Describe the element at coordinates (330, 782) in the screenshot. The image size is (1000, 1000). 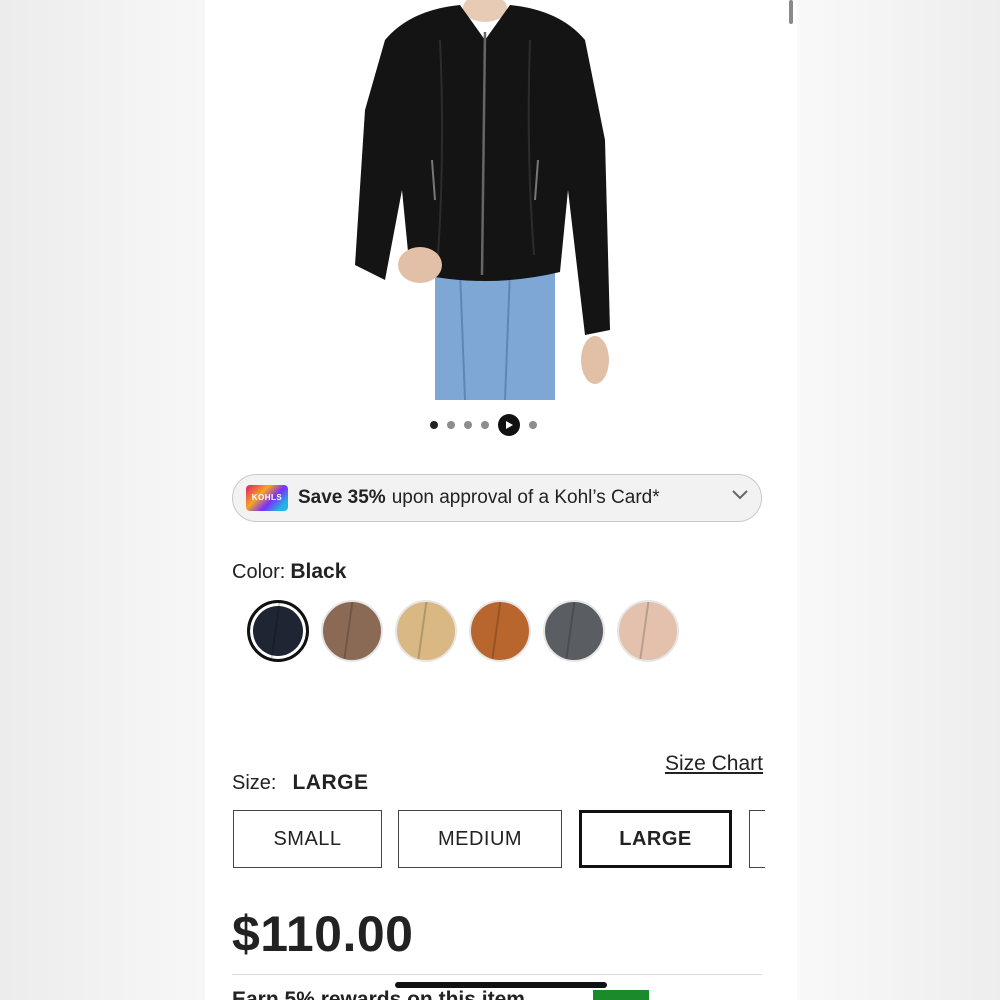
I see `selected-size: LARGE` at that location.